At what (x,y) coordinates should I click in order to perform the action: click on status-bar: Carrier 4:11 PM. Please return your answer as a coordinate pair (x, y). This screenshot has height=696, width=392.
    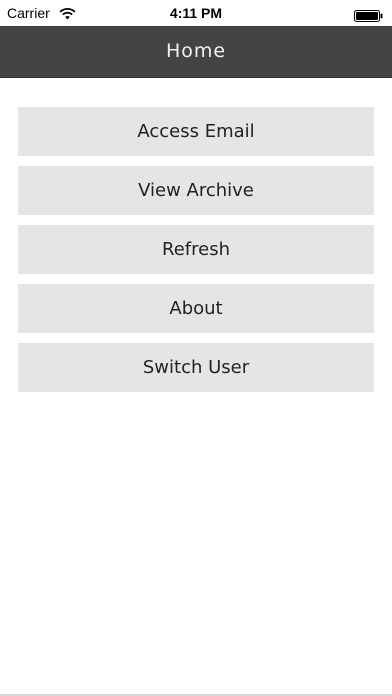
    Looking at the image, I should click on (196, 13).